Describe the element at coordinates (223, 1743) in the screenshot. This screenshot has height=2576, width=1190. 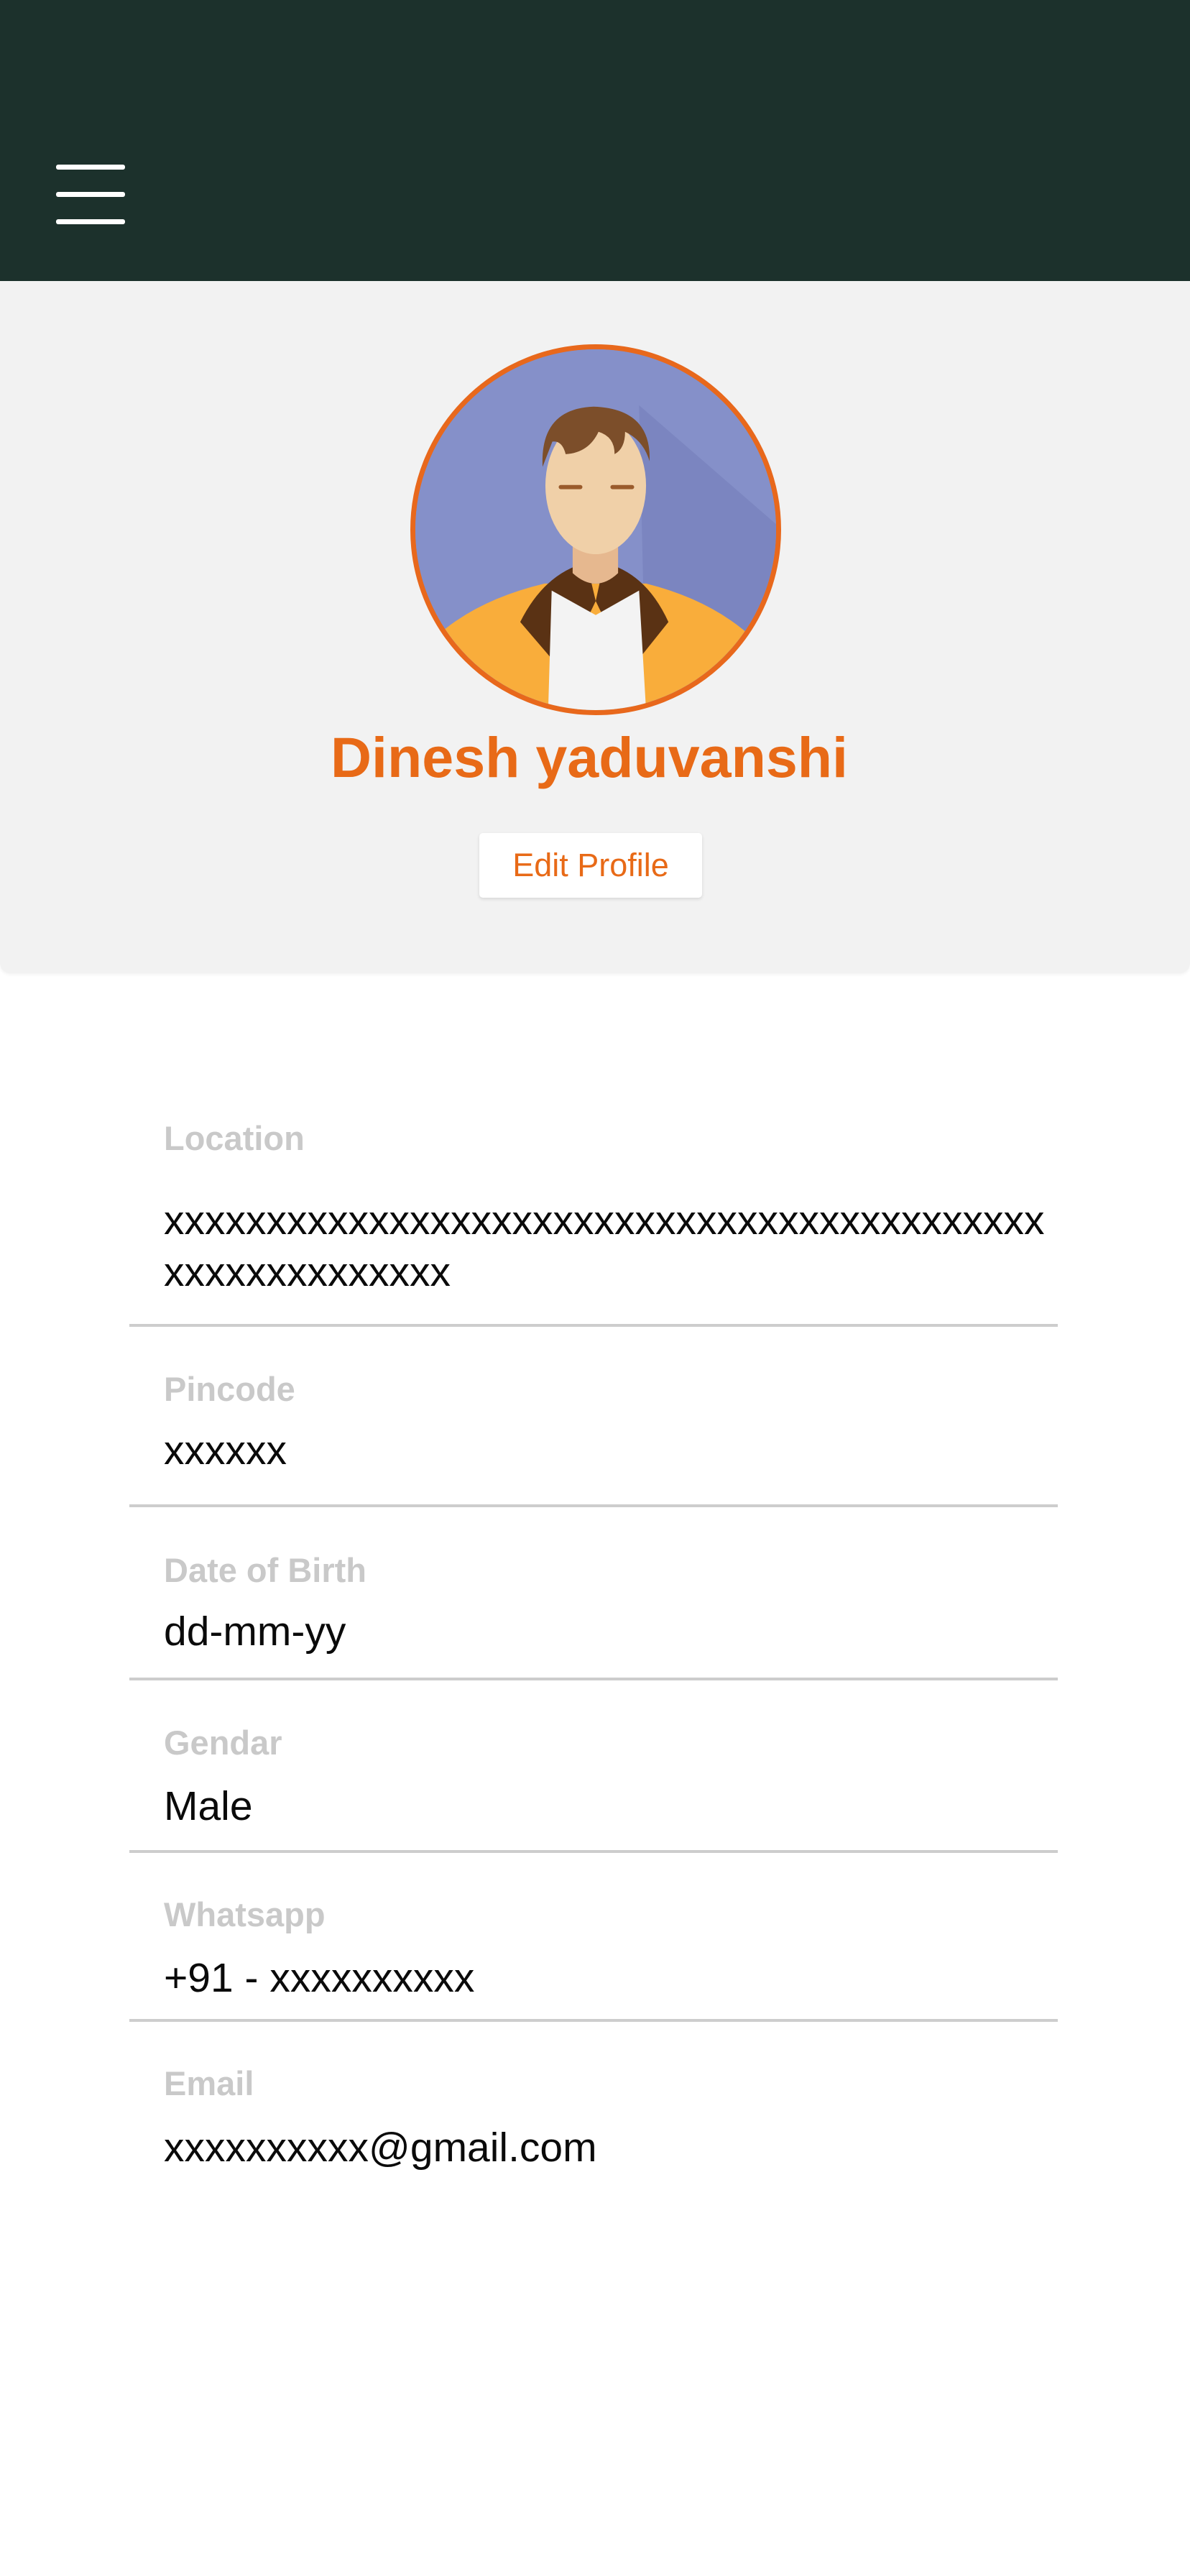
I see `gender-label: Gendar` at that location.